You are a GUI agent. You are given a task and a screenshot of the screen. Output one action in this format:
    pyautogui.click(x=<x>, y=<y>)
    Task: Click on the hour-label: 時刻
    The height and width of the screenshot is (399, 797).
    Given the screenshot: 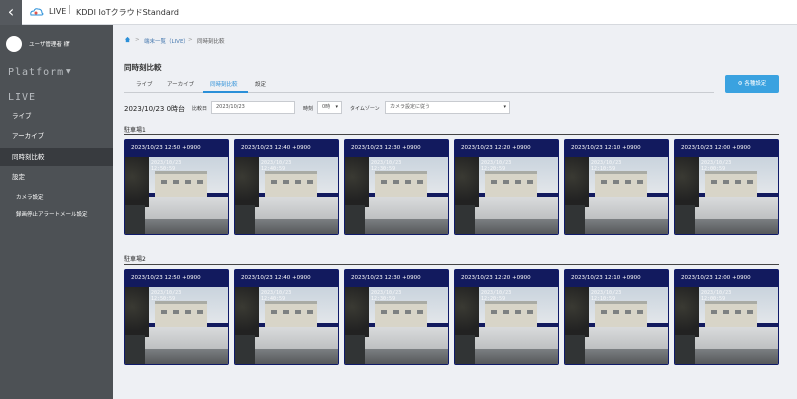 What is the action you would take?
    pyautogui.click(x=308, y=109)
    